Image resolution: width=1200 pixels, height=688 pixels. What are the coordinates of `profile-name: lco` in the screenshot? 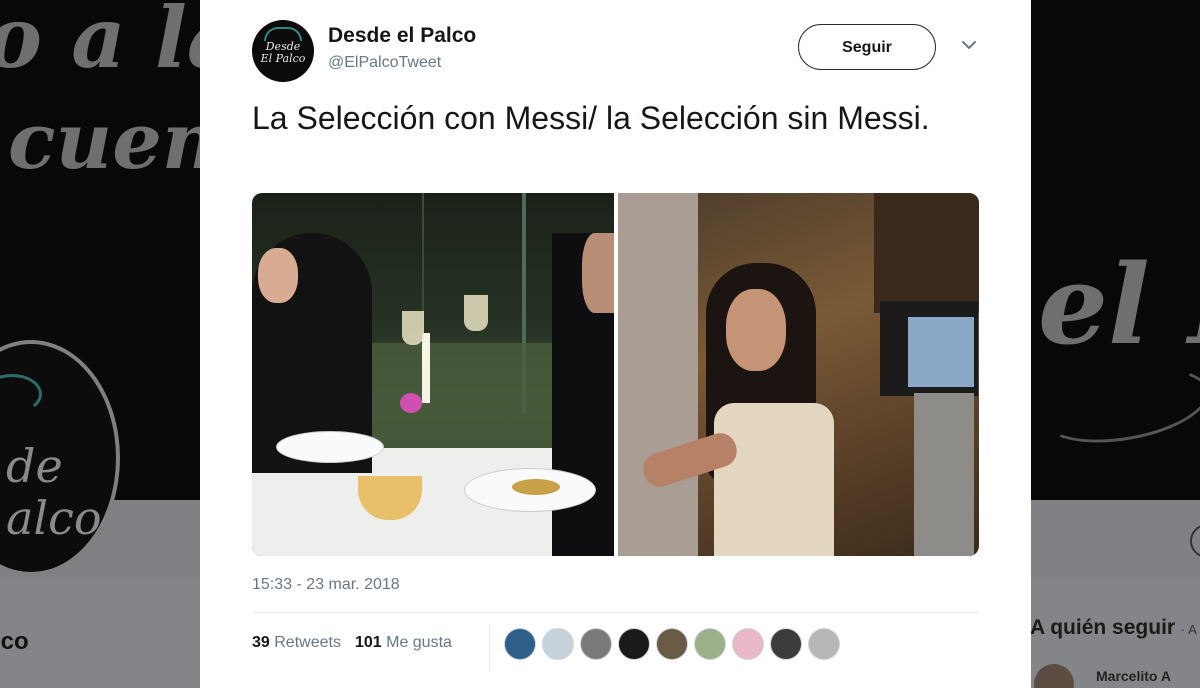 It's located at (14, 641).